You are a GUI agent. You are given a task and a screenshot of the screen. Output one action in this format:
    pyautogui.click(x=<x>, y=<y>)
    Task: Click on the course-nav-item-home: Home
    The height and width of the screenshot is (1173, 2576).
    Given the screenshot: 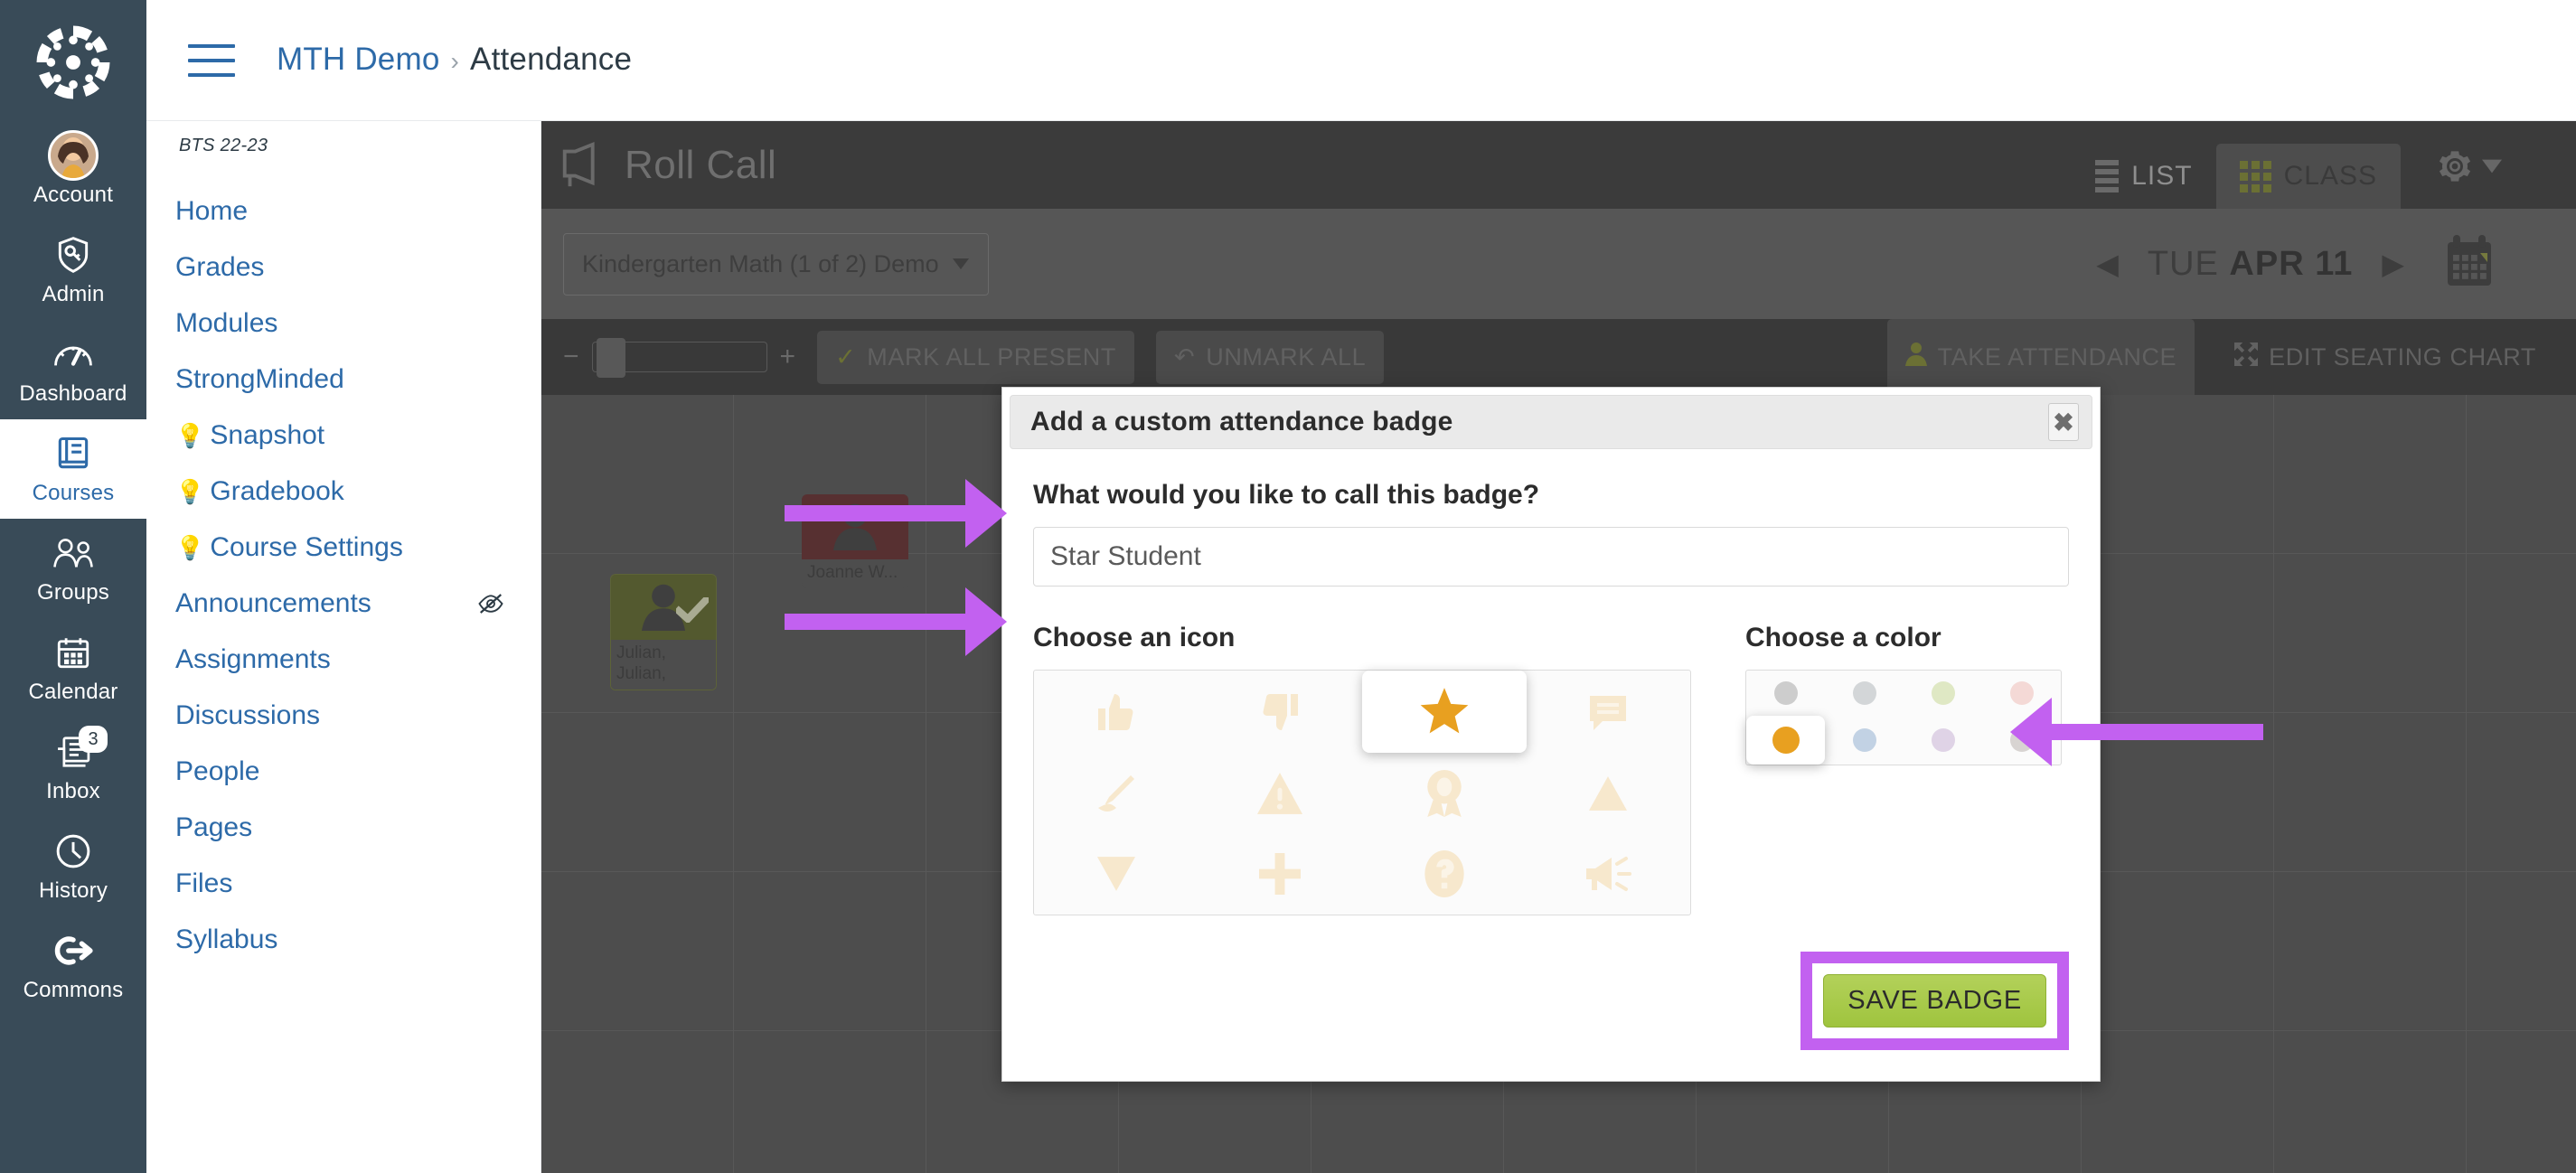 What is the action you would take?
    pyautogui.click(x=344, y=211)
    